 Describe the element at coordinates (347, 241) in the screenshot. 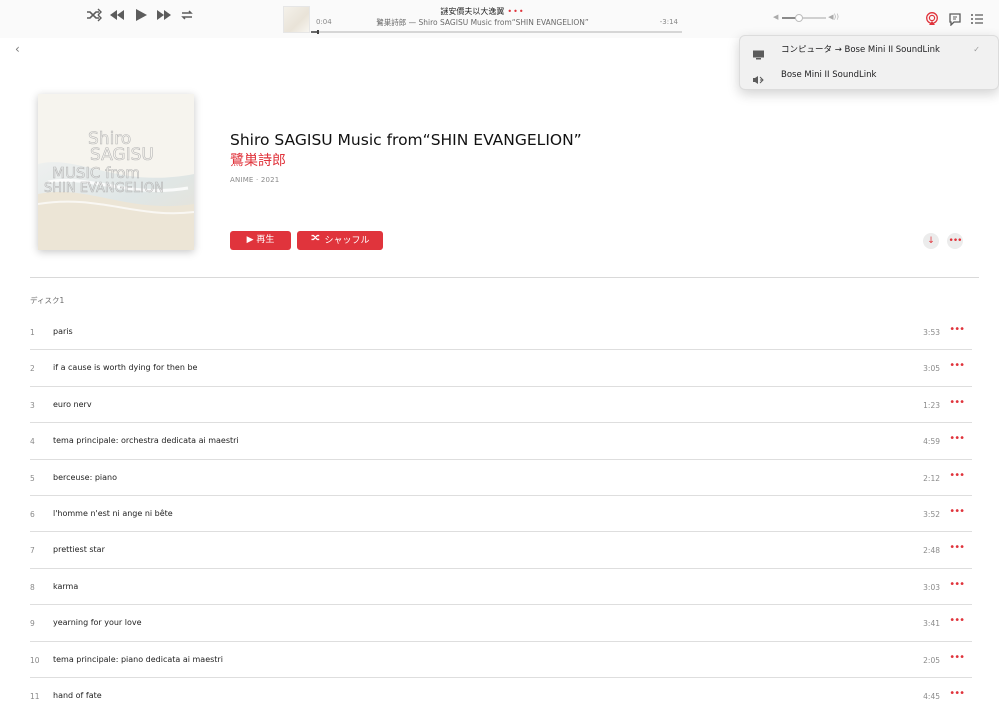

I see `shuffle-button-label: シャッフル` at that location.